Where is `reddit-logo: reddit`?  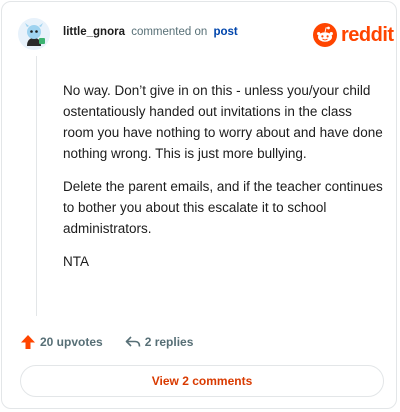 reddit-logo: reddit is located at coordinates (353, 35).